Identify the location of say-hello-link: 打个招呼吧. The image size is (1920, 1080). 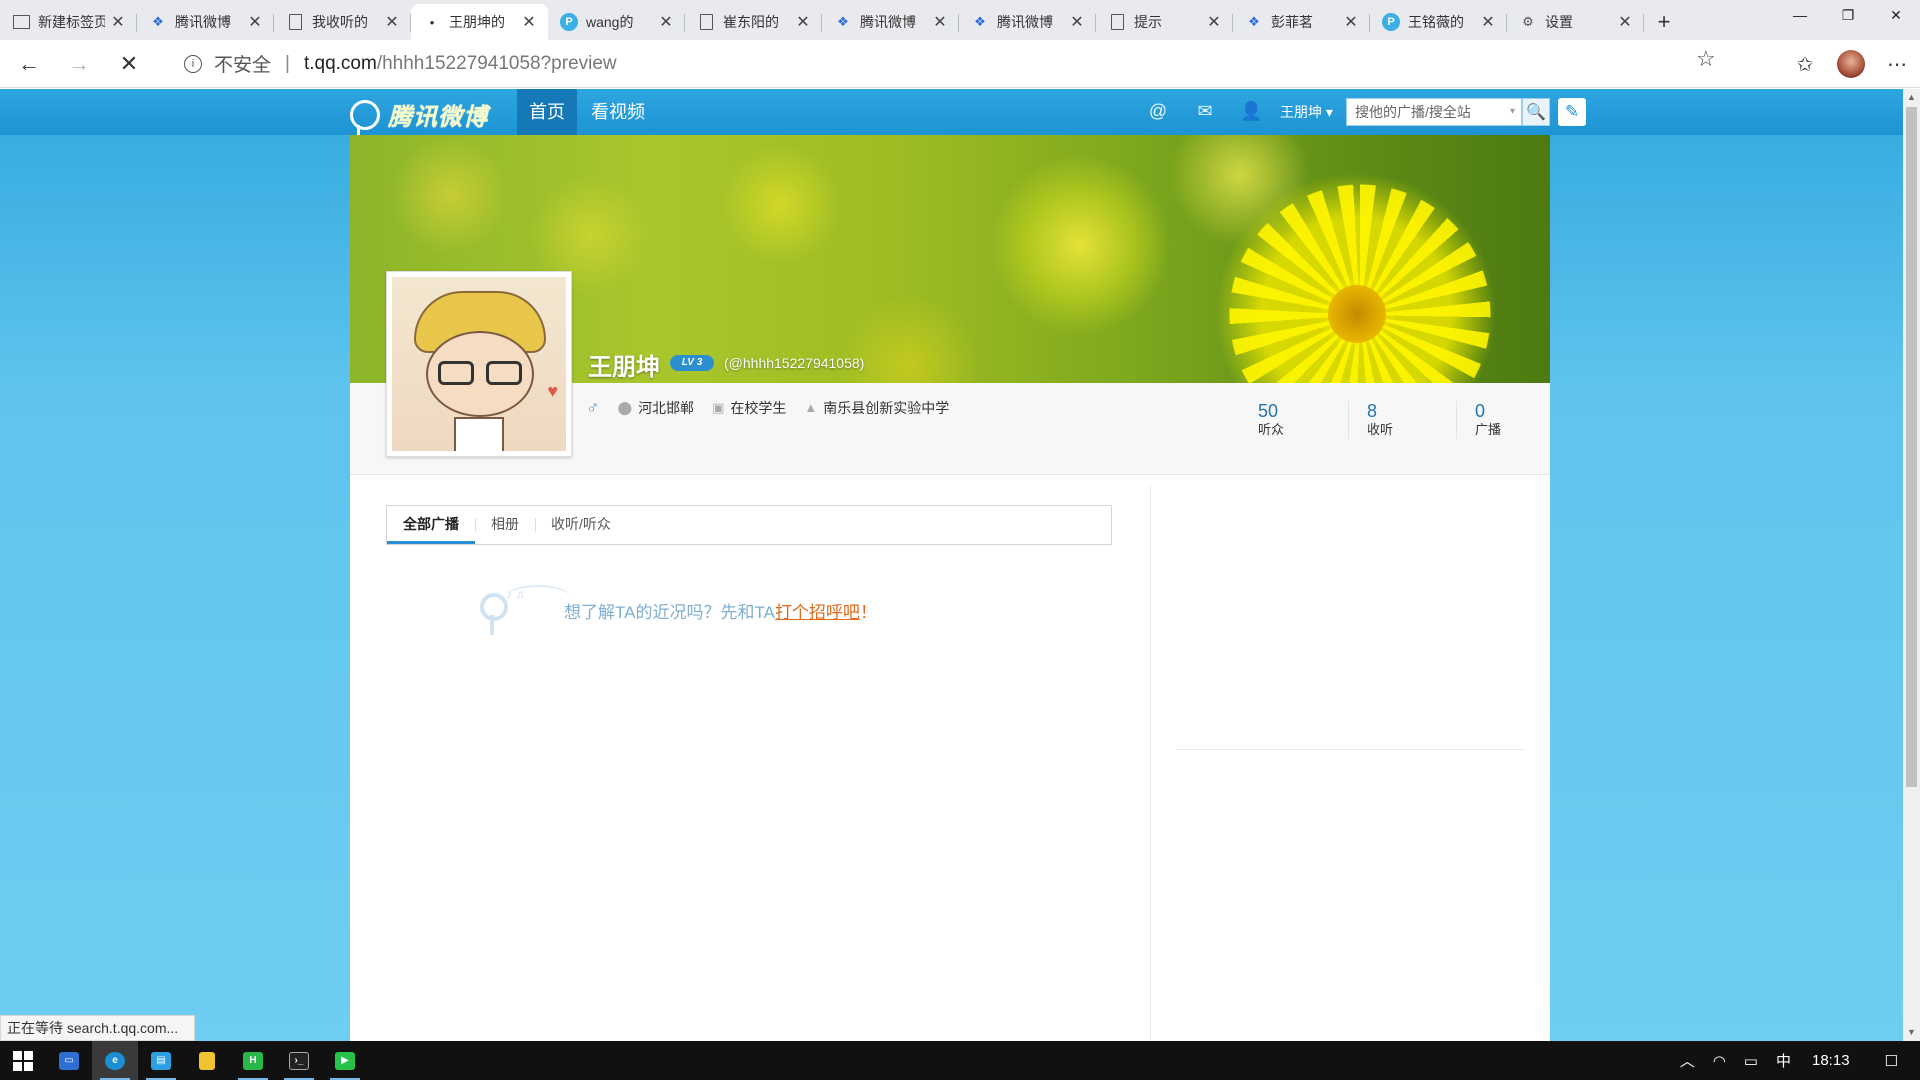
(817, 610).